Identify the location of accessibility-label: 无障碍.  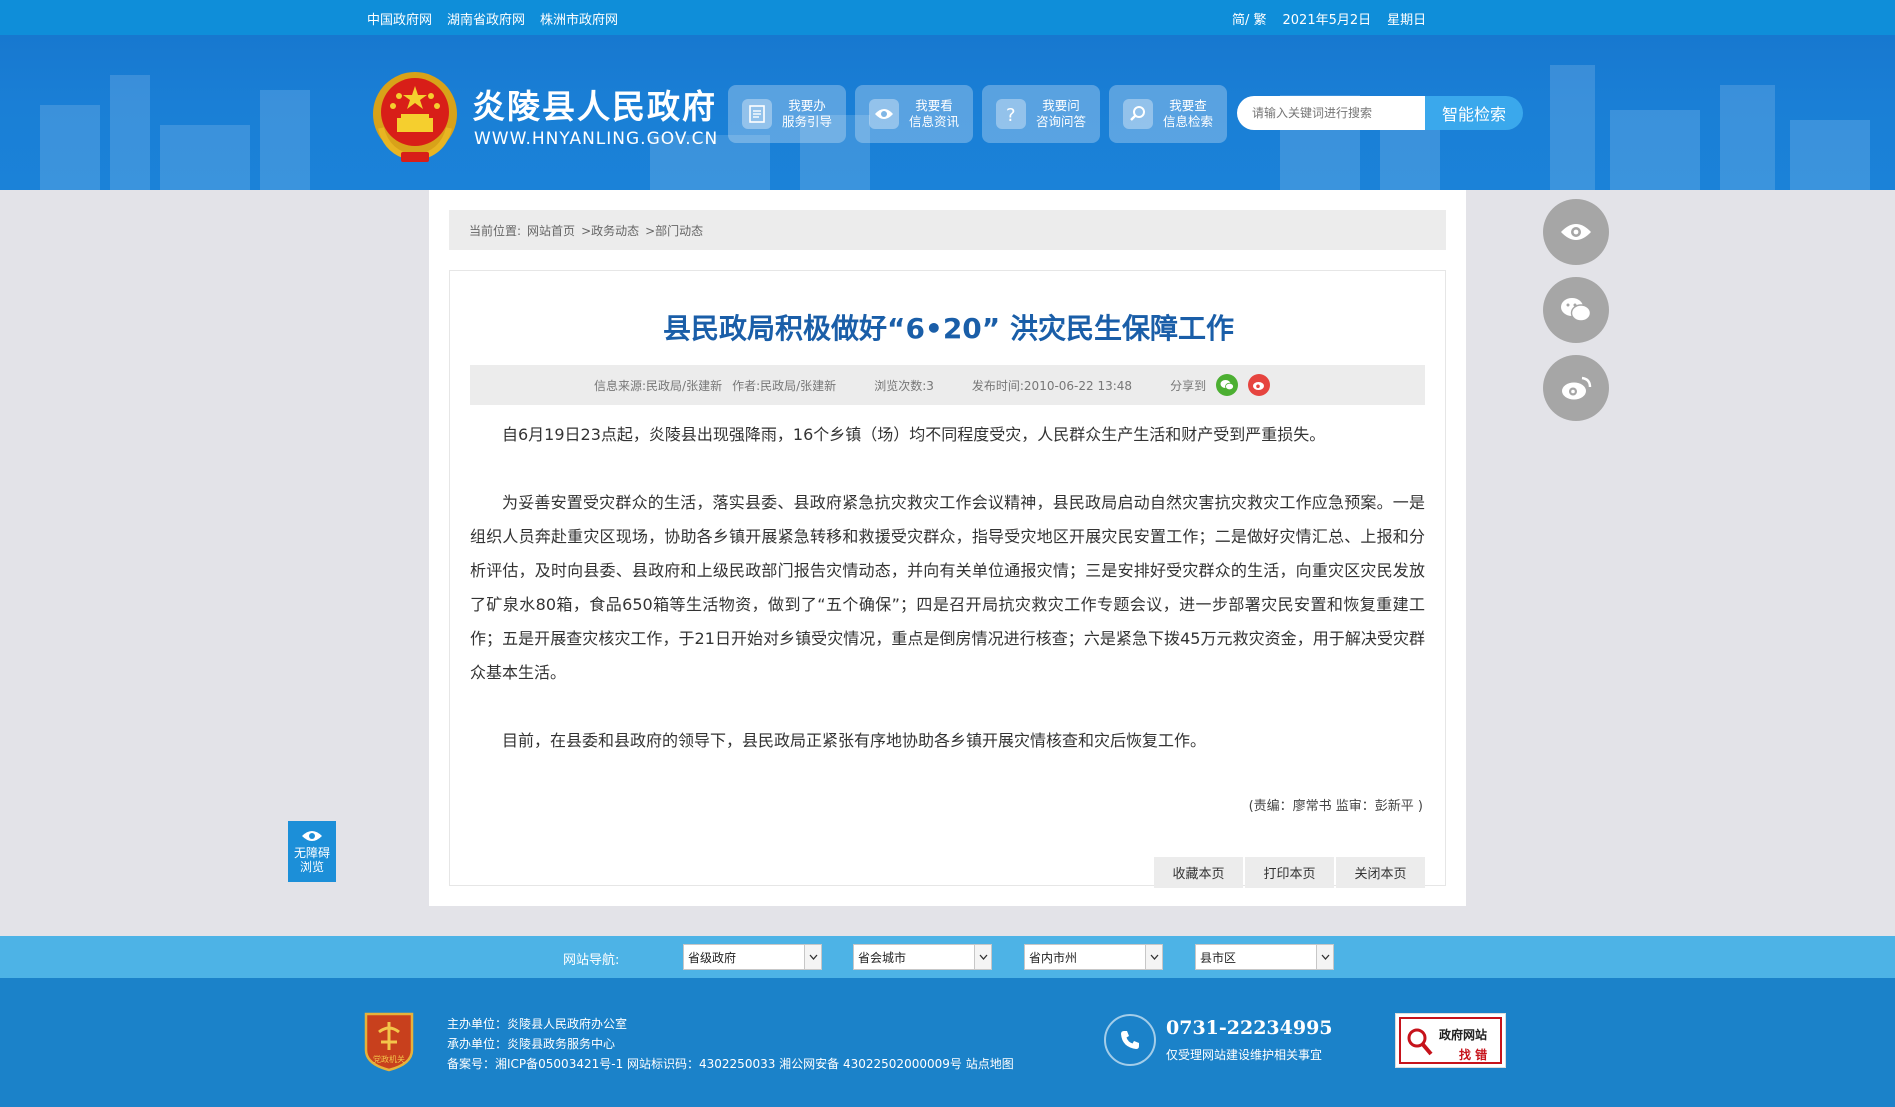
(311, 853).